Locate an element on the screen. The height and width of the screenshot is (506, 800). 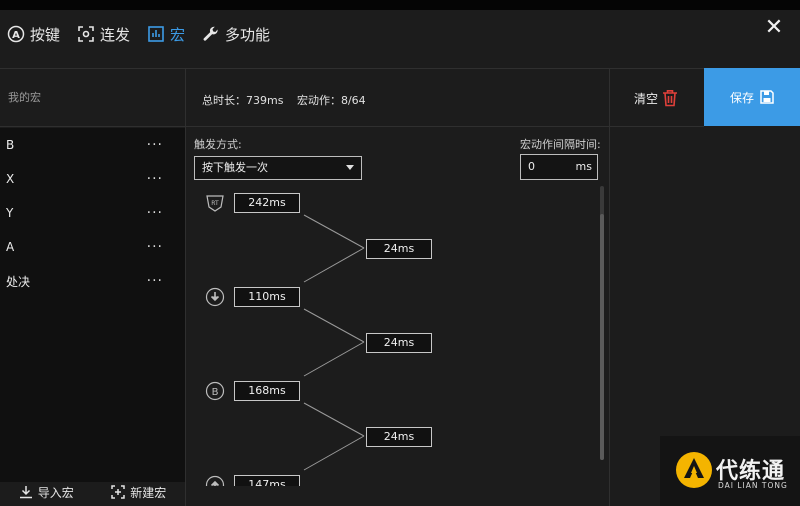
interval-value: 0 is located at coordinates (531, 166).